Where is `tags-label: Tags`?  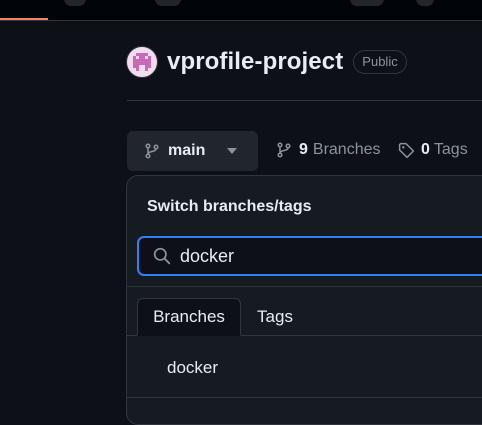
tags-label: Tags is located at coordinates (450, 149).